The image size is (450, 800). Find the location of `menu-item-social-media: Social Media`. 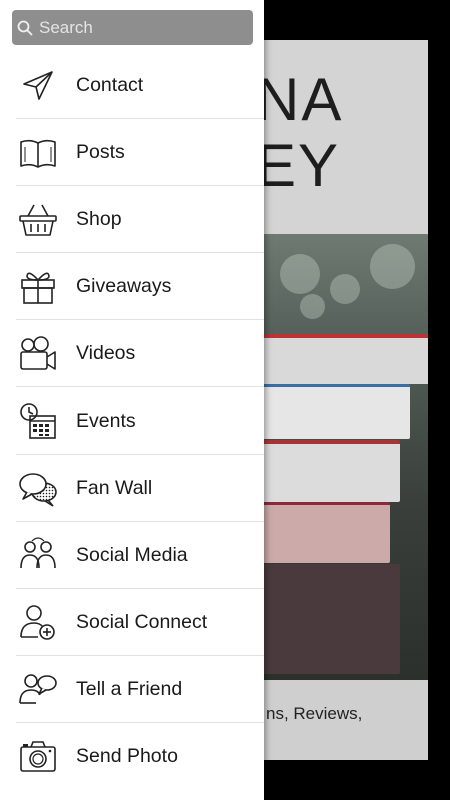

menu-item-social-media: Social Media is located at coordinates (132, 555).